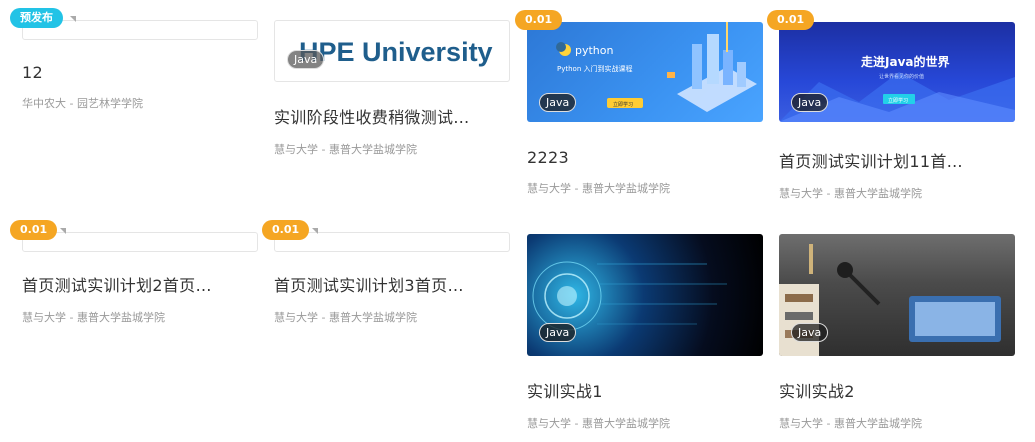  Describe the element at coordinates (905, 61) in the screenshot. I see `svg-text: 走进Java的世界` at that location.